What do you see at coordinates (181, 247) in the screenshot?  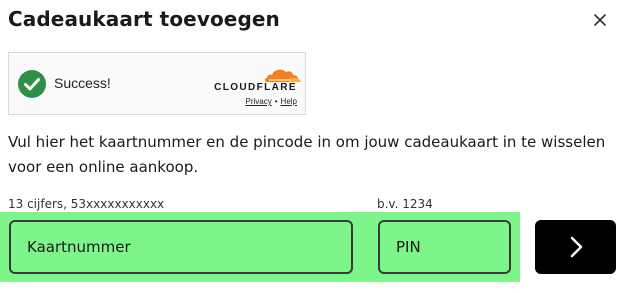 I see `card-number-input` at bounding box center [181, 247].